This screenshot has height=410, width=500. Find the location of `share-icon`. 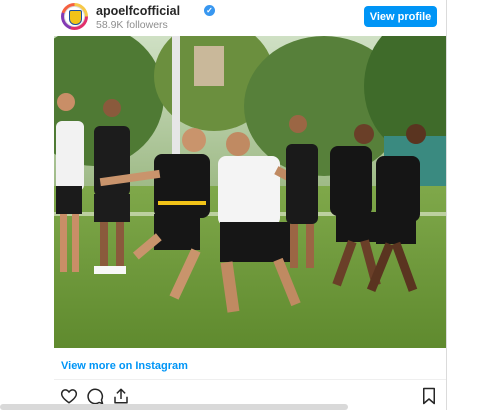

share-icon is located at coordinates (121, 396).